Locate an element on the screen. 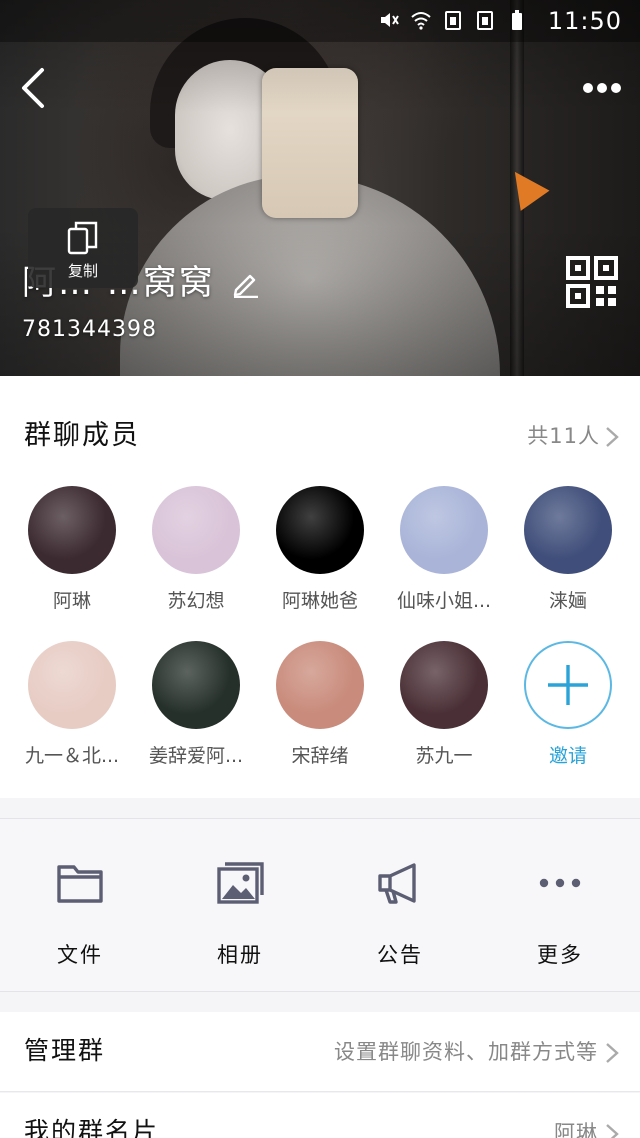  mute-icon is located at coordinates (390, 20).